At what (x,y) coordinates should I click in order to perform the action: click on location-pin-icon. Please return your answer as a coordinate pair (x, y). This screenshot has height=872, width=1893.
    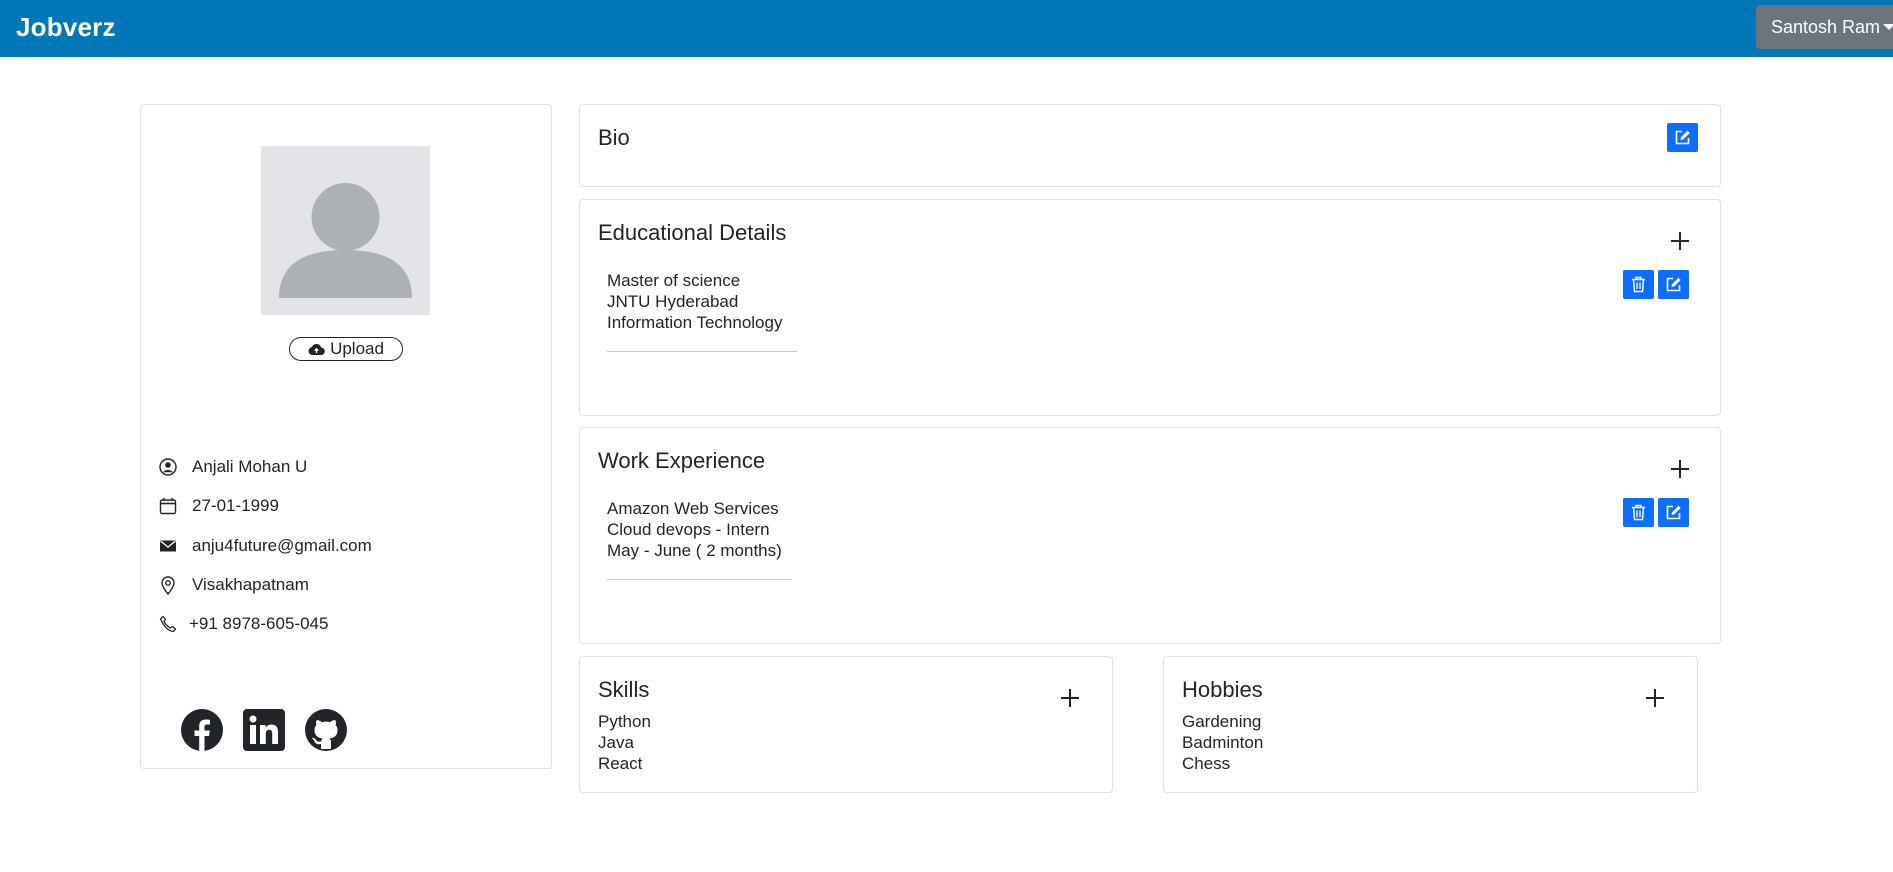
    Looking at the image, I should click on (168, 585).